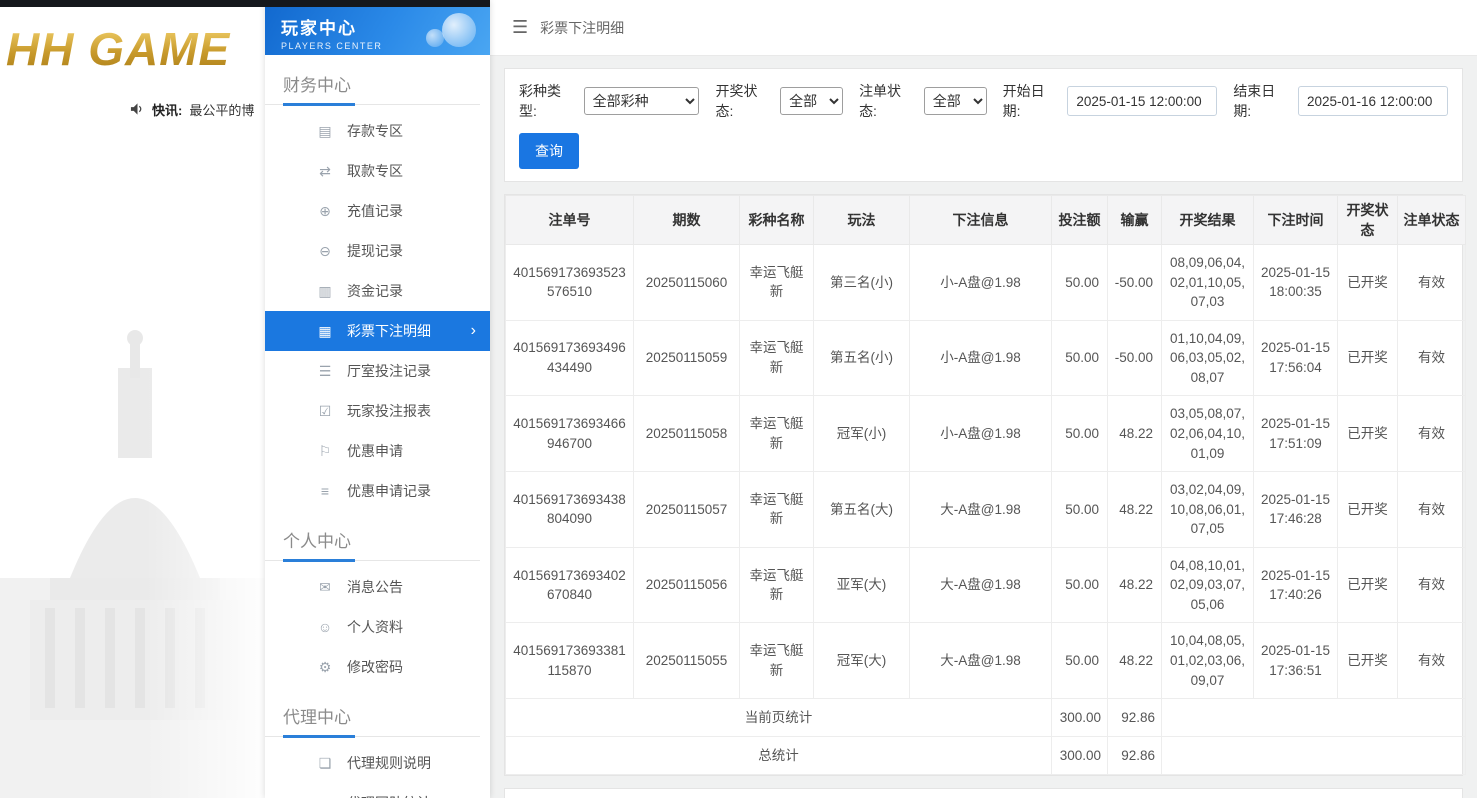 This screenshot has height=798, width=1477. Describe the element at coordinates (569, 220) in the screenshot. I see `column-header-order_id: 注单号` at that location.